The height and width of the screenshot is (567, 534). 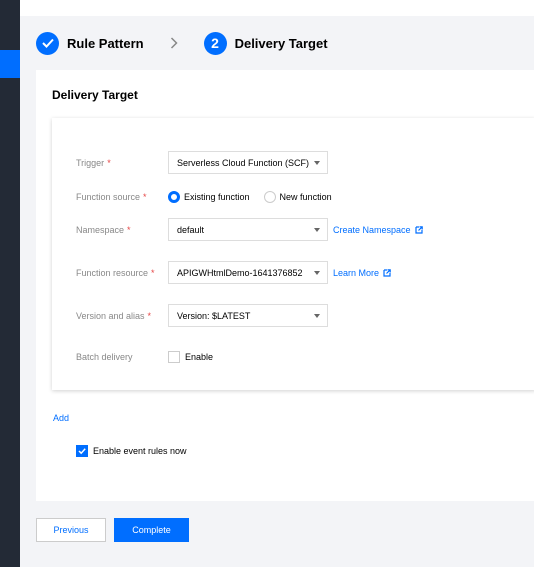 I want to click on namespace-label: Namespace *, so click(x=103, y=229).